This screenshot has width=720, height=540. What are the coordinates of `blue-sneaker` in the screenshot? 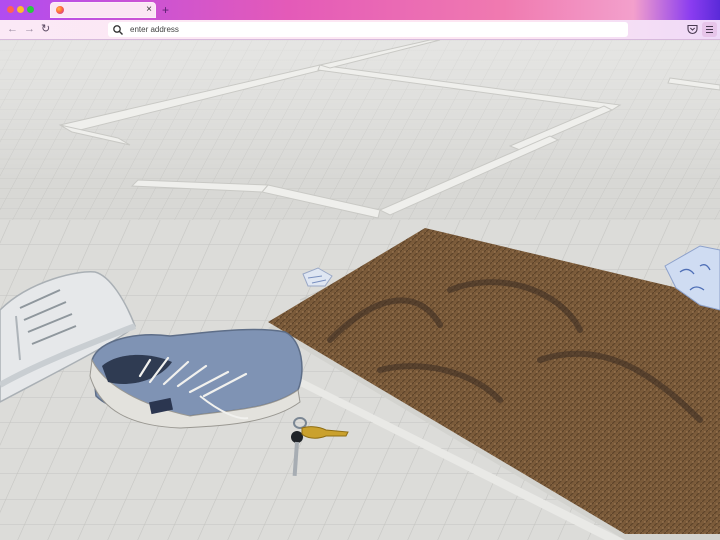 It's located at (196, 378).